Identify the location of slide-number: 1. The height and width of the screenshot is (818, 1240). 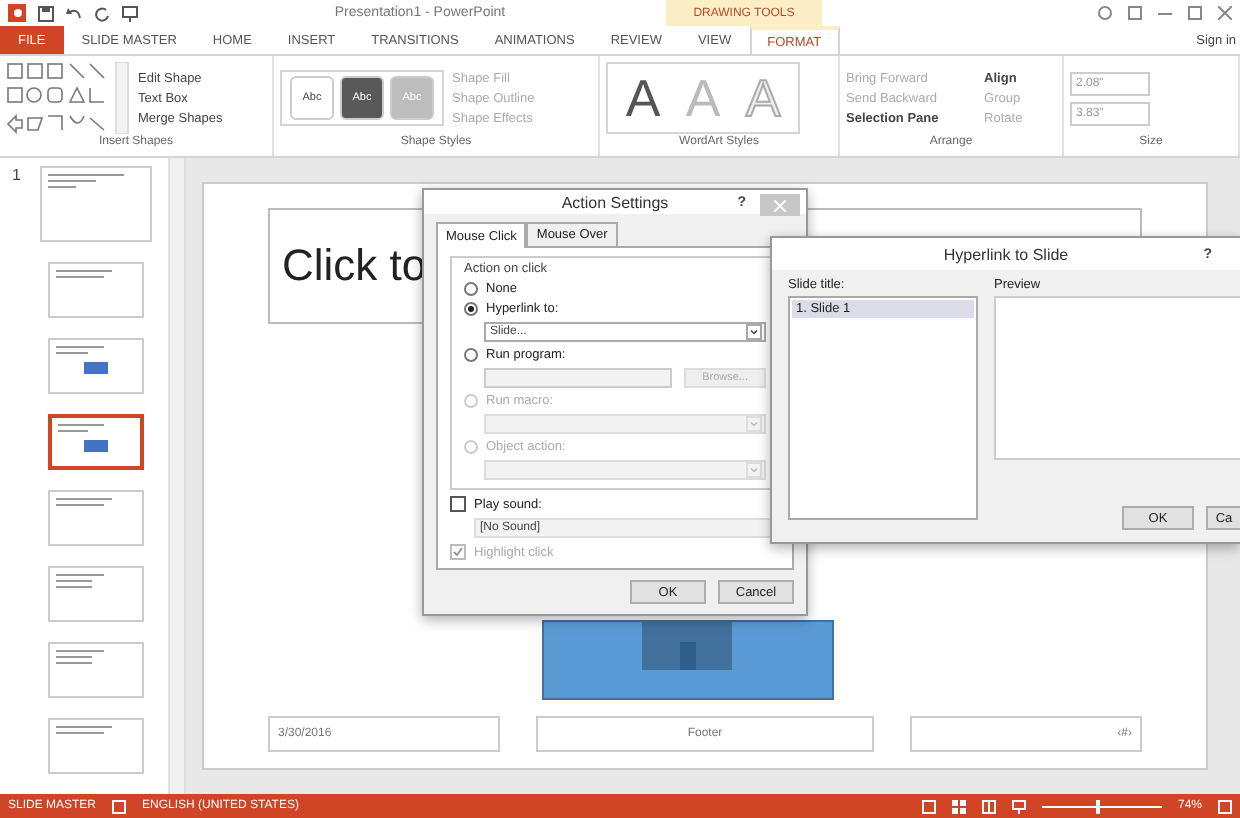
(17, 175).